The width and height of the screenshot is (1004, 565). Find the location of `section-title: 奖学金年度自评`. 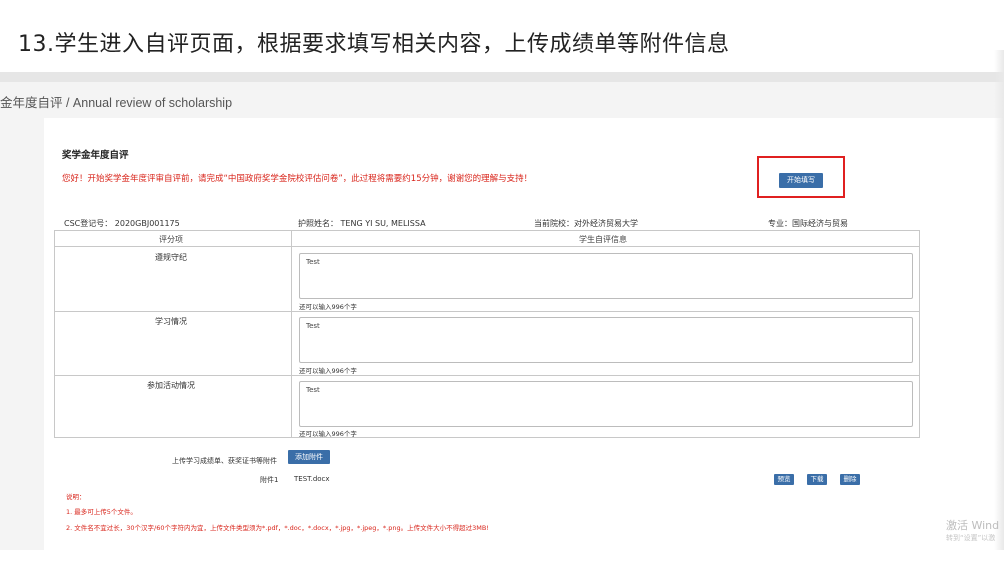

section-title: 奖学金年度自评 is located at coordinates (95, 155).